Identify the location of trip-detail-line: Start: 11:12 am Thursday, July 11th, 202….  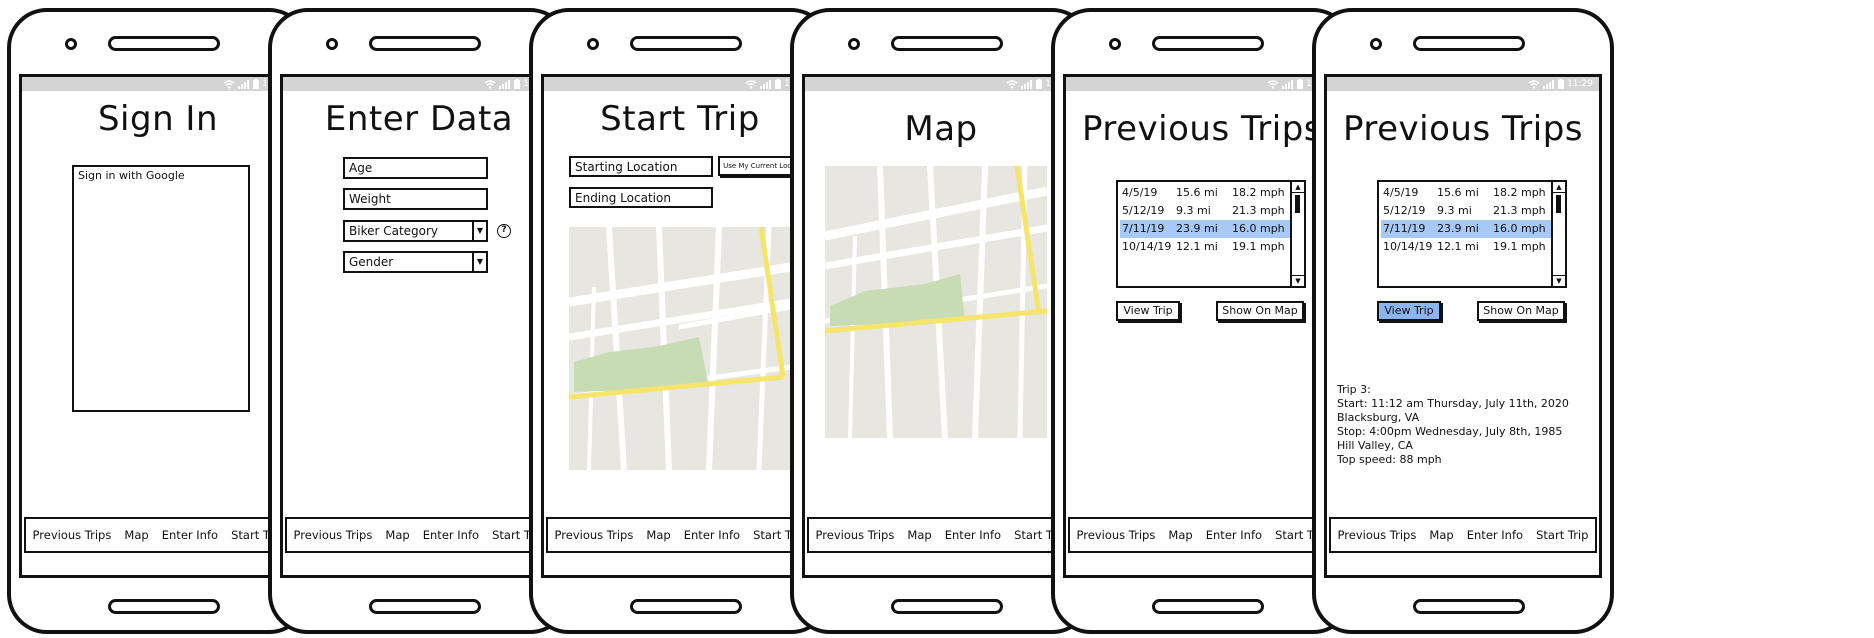
(1453, 403).